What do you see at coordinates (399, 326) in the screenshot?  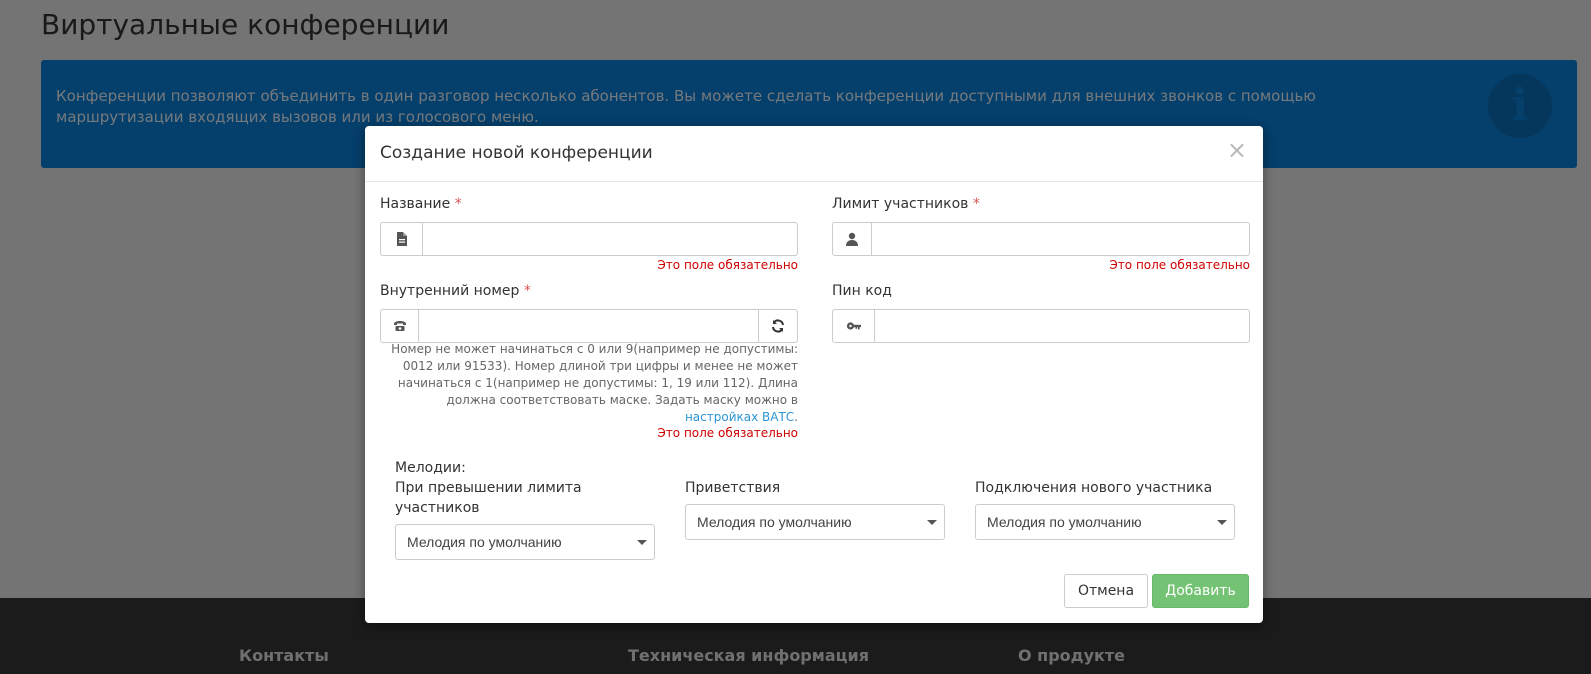 I see `phone-icon` at bounding box center [399, 326].